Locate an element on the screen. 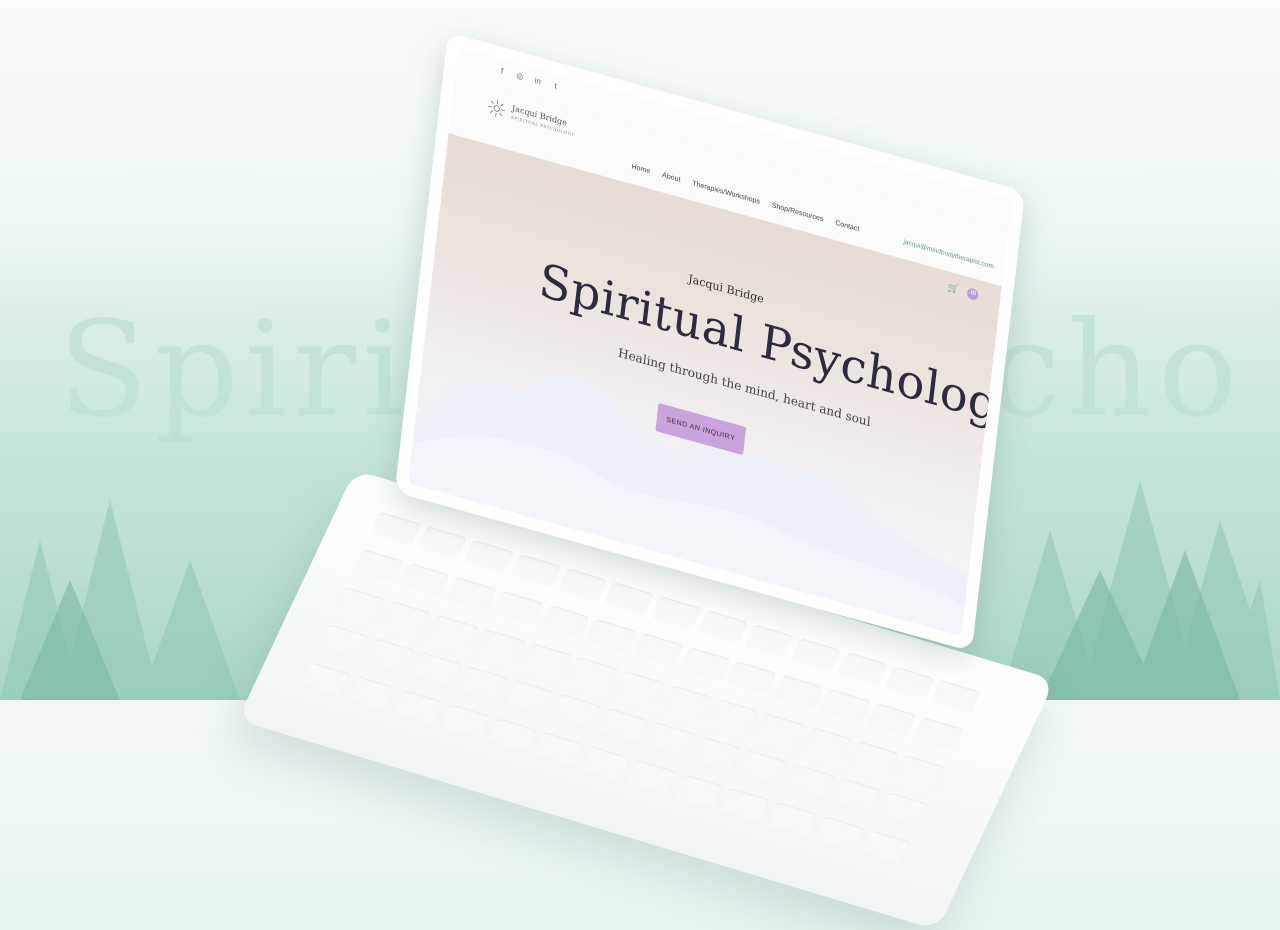 This screenshot has width=1280, height=930. facebook-icon: f is located at coordinates (501, 71).